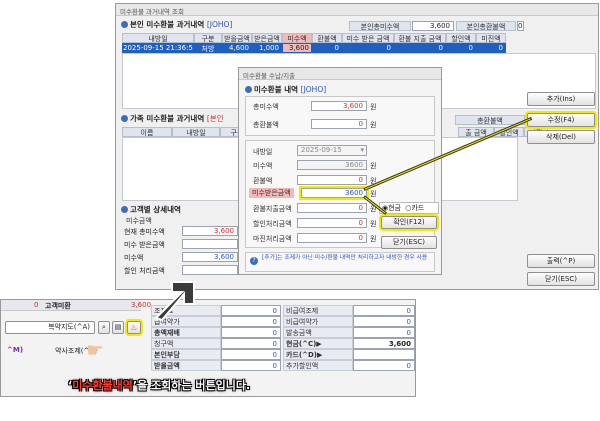 Image resolution: width=600 pixels, height=421 pixels. Describe the element at coordinates (266, 107) in the screenshot. I see `total-unpaid-label: 총미수액` at that location.